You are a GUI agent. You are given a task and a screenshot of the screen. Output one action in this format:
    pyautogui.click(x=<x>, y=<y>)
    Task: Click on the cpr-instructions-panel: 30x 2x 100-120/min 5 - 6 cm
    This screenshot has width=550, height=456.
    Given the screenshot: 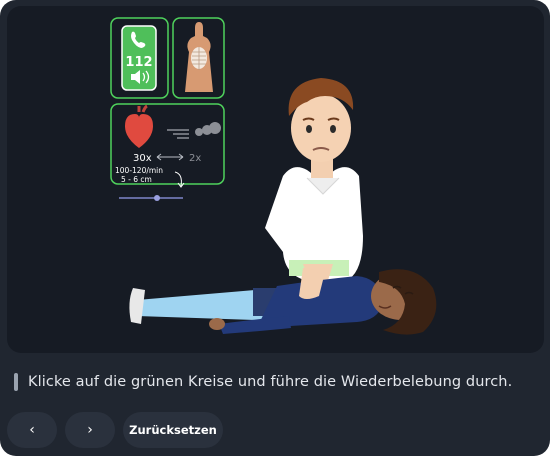 What is the action you would take?
    pyautogui.click(x=167, y=145)
    